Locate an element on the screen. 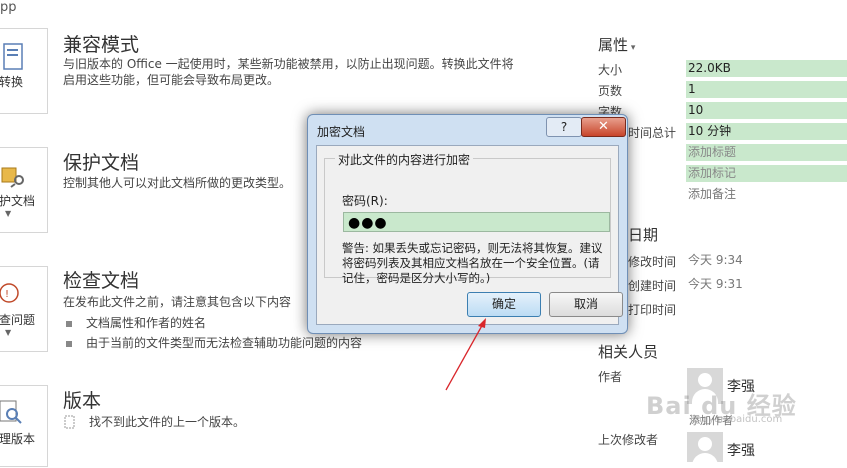  annotation-arrow-icon is located at coordinates (465, 354).